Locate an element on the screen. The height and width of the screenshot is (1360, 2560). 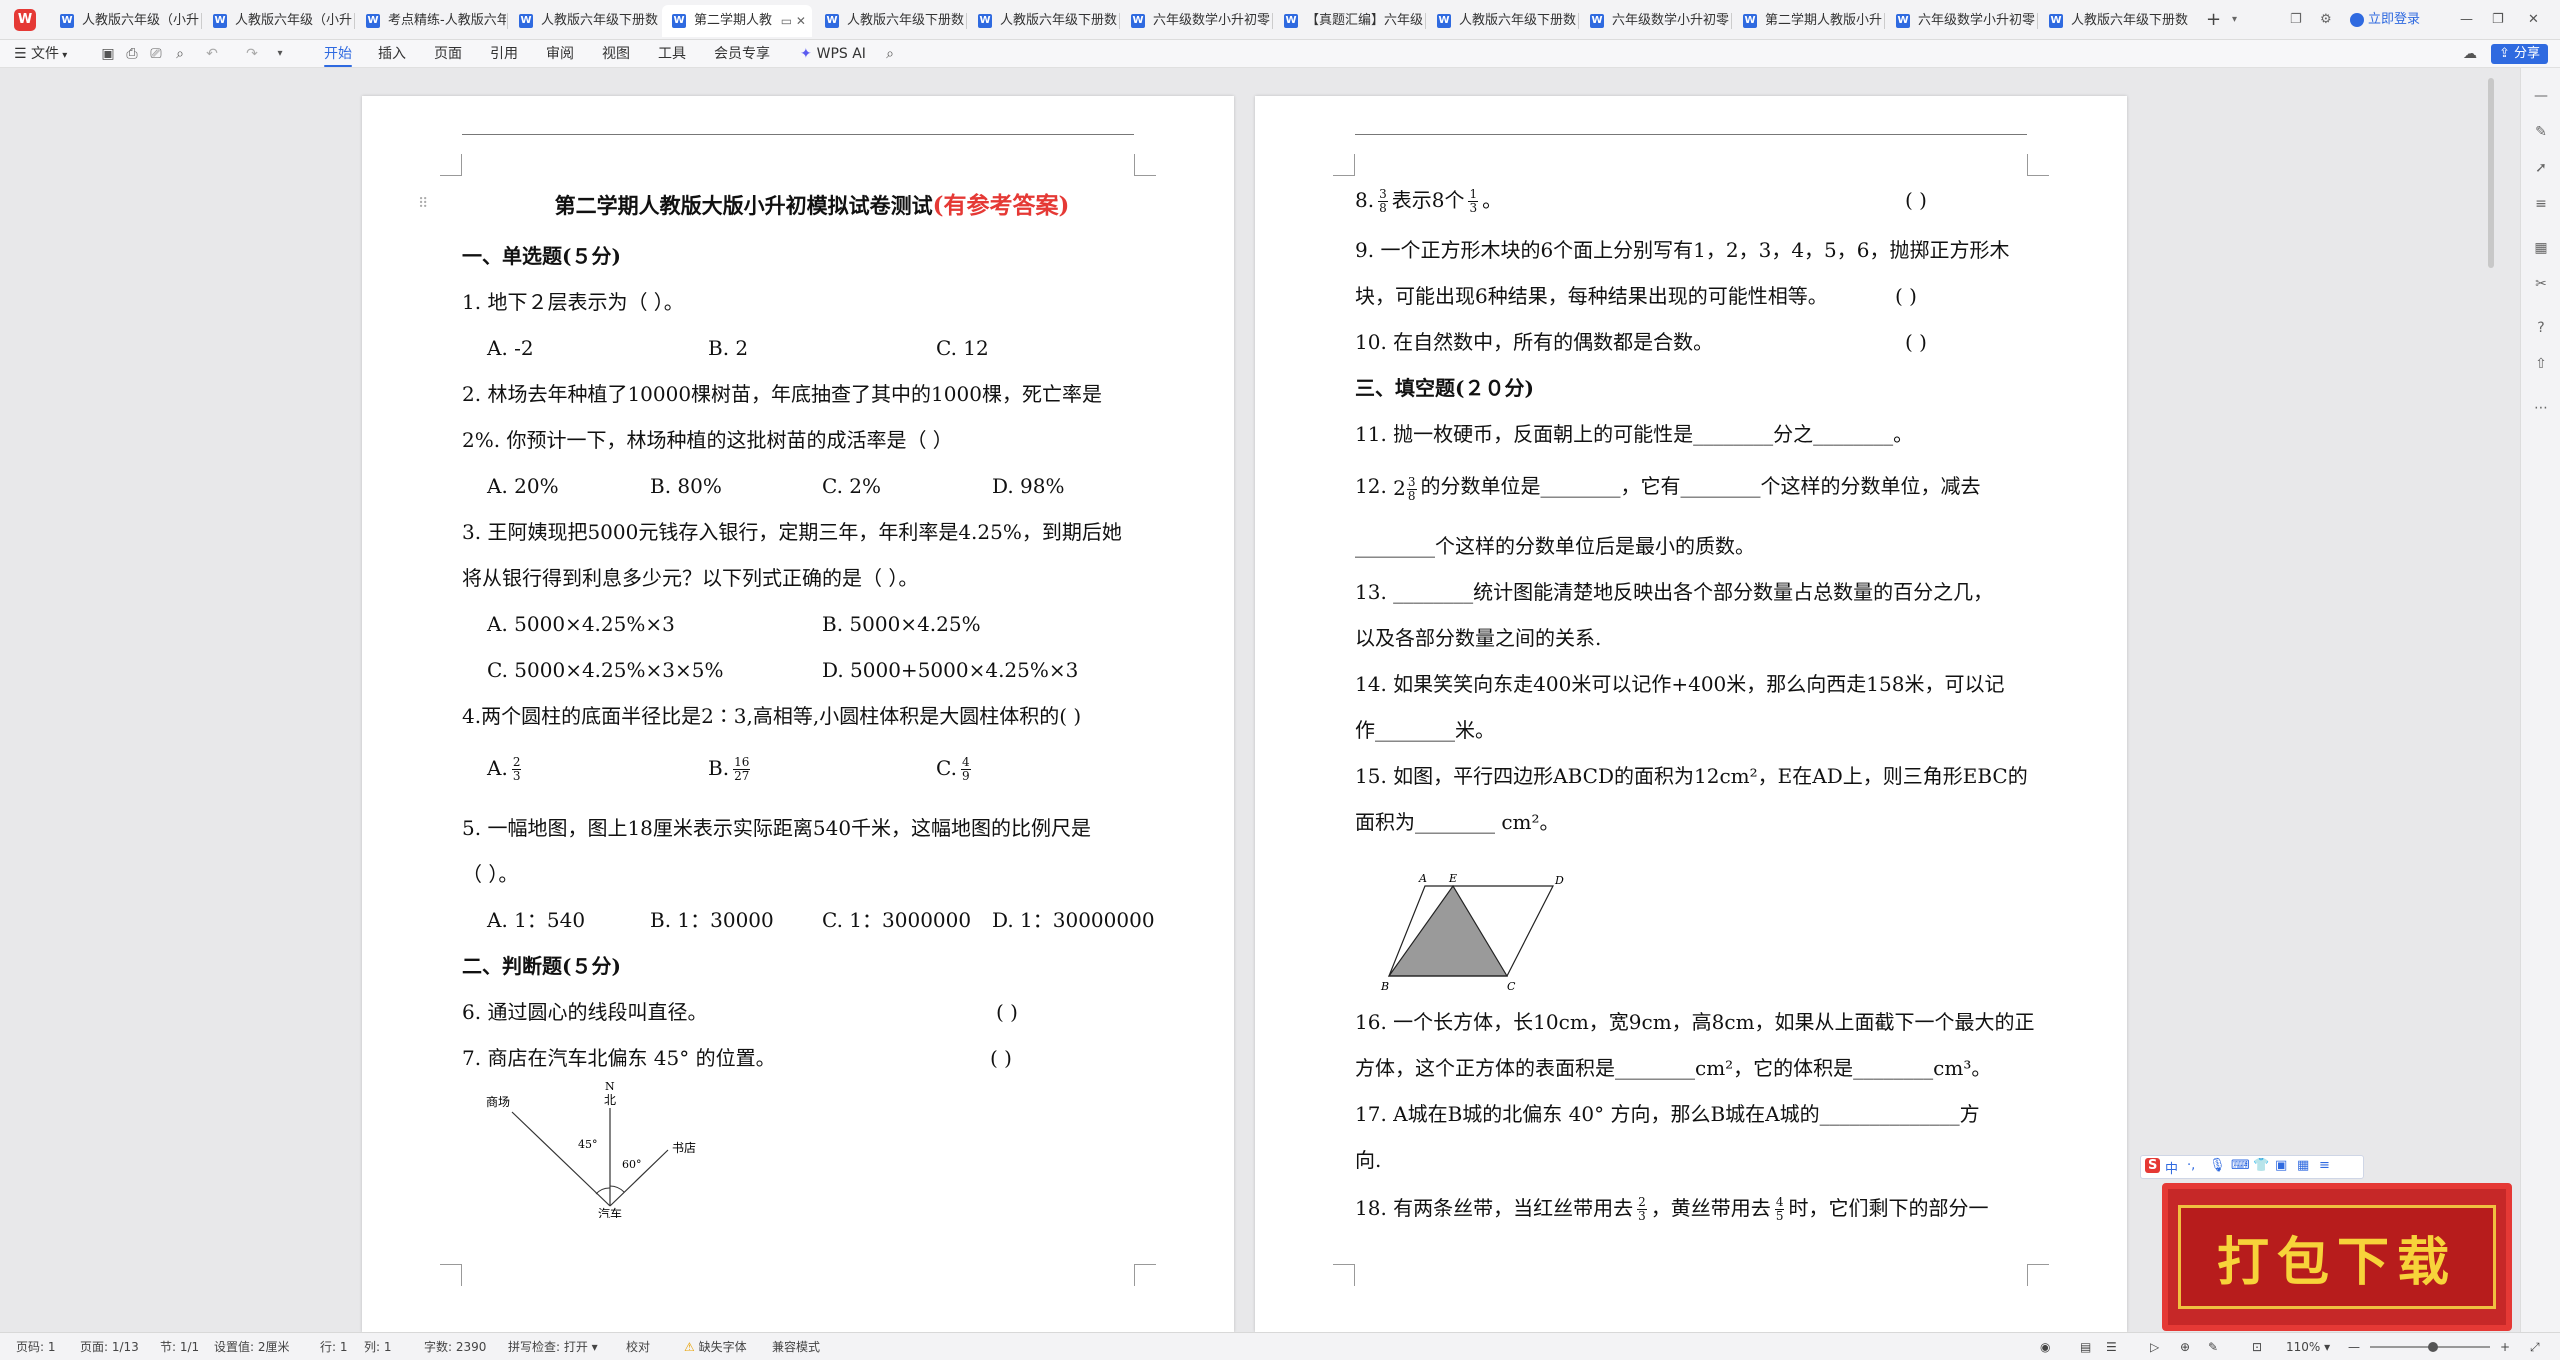
tab-label: 人教版六年级下册数 is located at coordinates (1059, 20).